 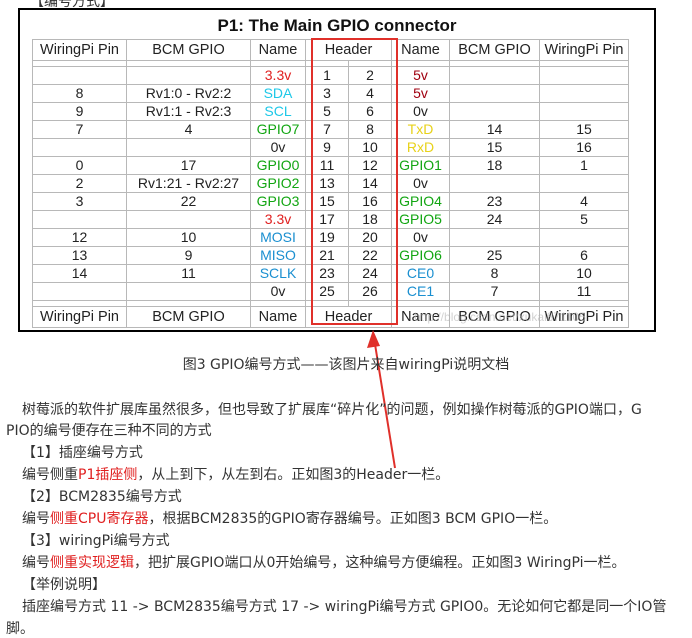 I want to click on pin-name-cell: 5v, so click(x=420, y=75).